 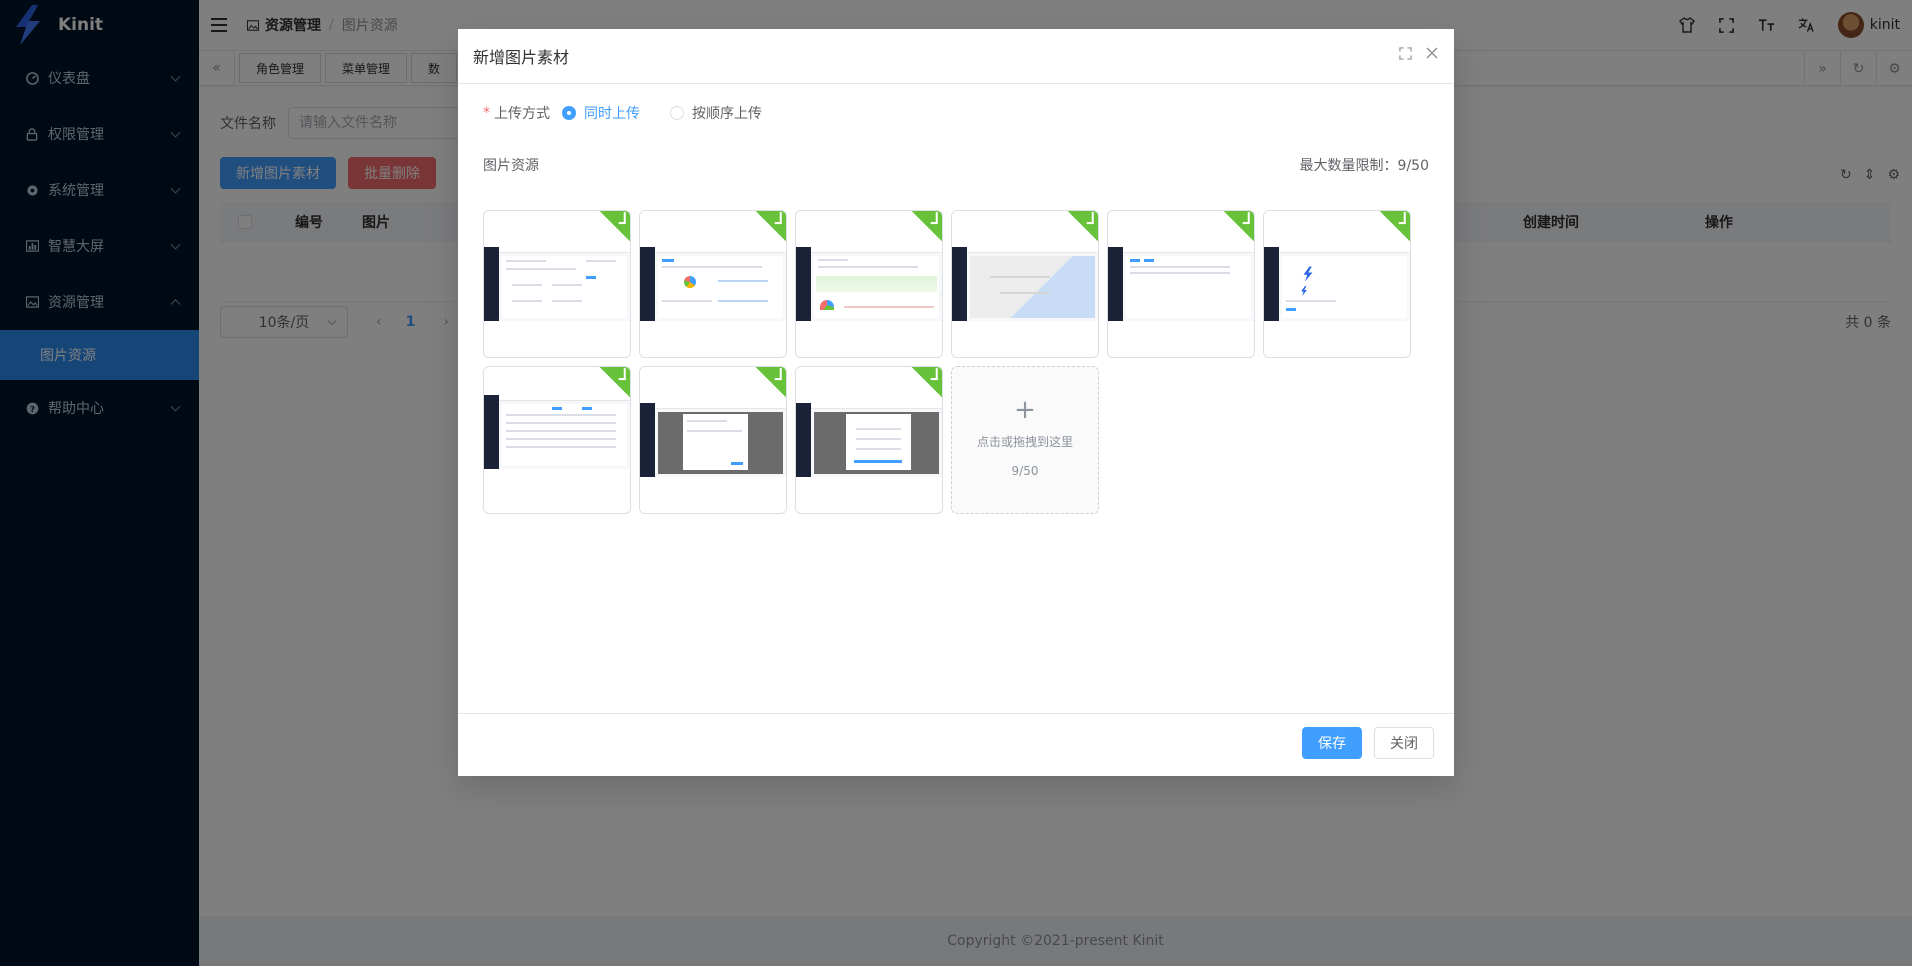 What do you see at coordinates (1364, 166) in the screenshot?
I see `max-limit-label: 最大数量限制：9/50` at bounding box center [1364, 166].